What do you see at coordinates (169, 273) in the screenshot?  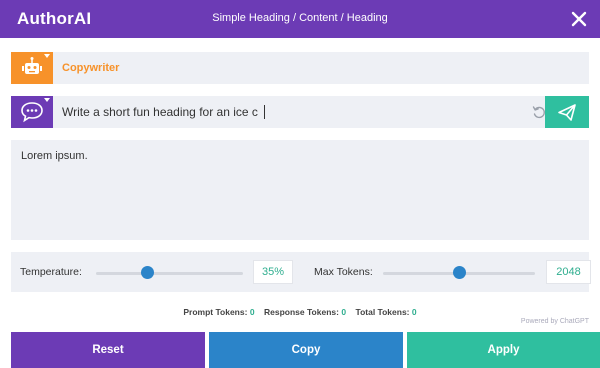 I see `temperature-slider-track` at bounding box center [169, 273].